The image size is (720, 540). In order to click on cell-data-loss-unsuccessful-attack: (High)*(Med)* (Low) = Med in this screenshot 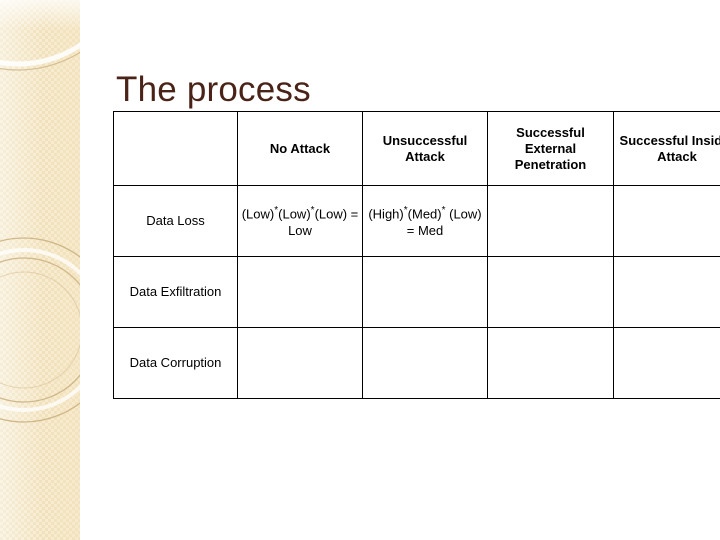, I will do `click(425, 221)`.